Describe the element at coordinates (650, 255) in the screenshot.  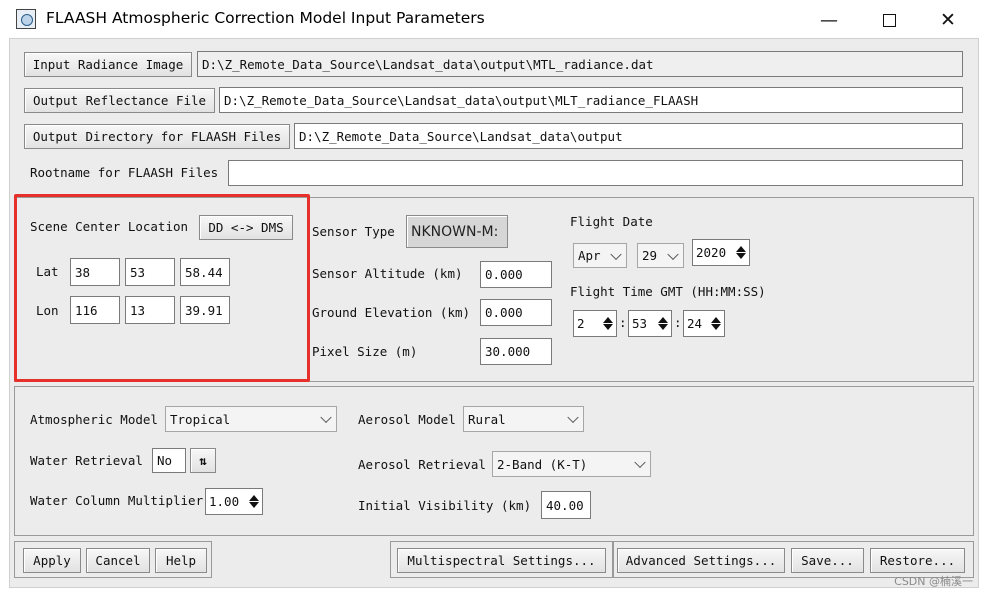
I see `day-value: 29` at that location.